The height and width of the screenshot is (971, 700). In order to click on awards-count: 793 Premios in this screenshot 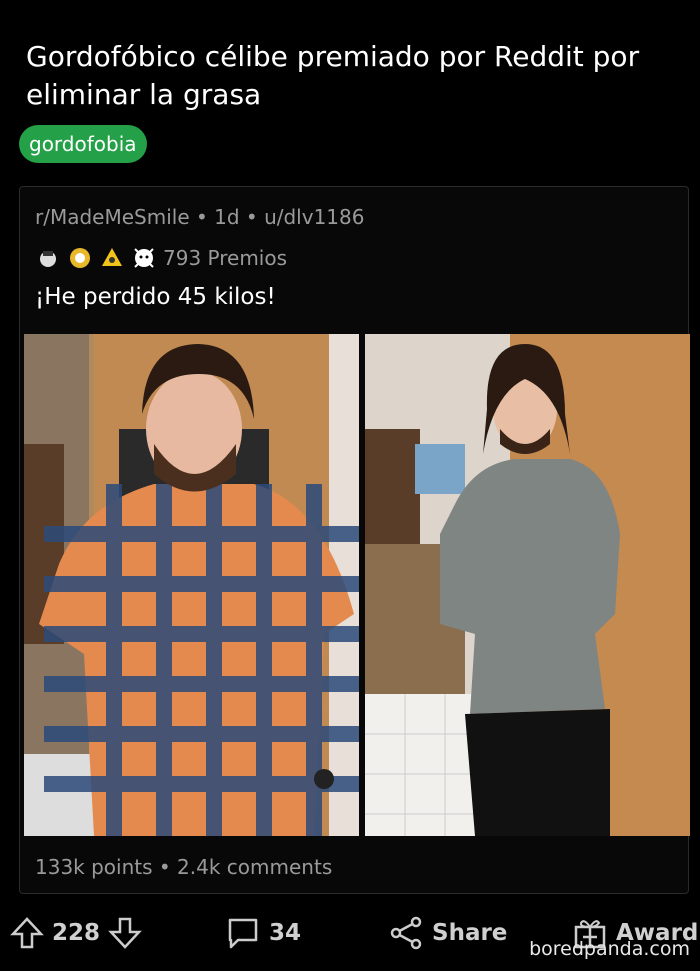, I will do `click(225, 258)`.